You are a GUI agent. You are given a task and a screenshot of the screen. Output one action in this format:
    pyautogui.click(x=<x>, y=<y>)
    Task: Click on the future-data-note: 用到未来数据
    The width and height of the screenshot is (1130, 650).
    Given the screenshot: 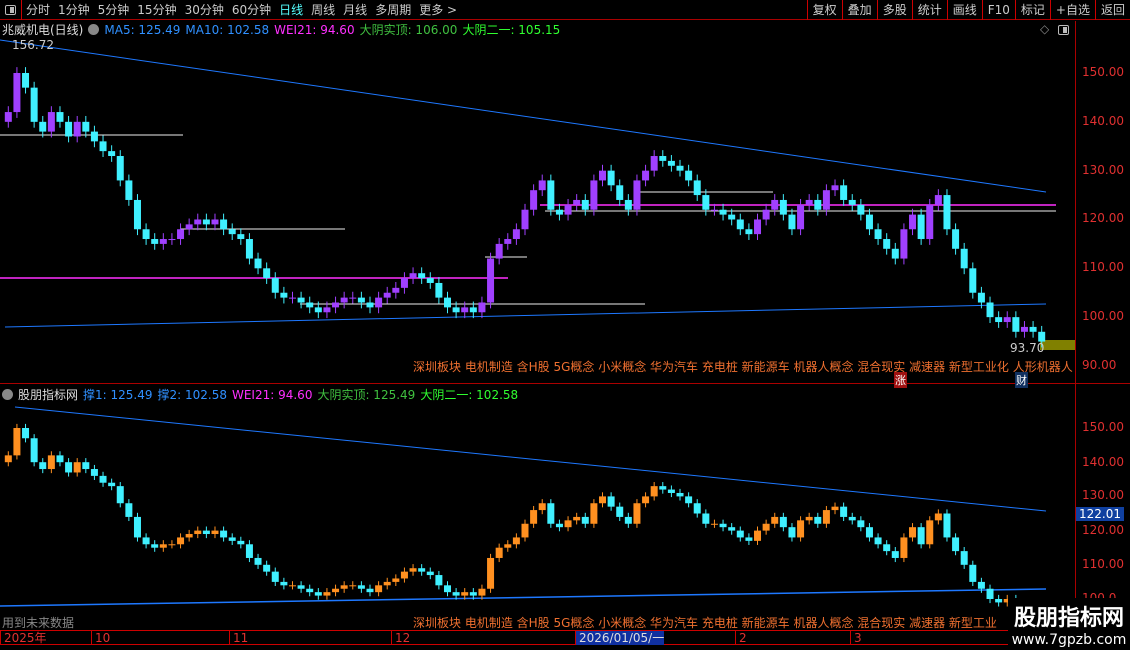 What is the action you would take?
    pyautogui.click(x=38, y=623)
    